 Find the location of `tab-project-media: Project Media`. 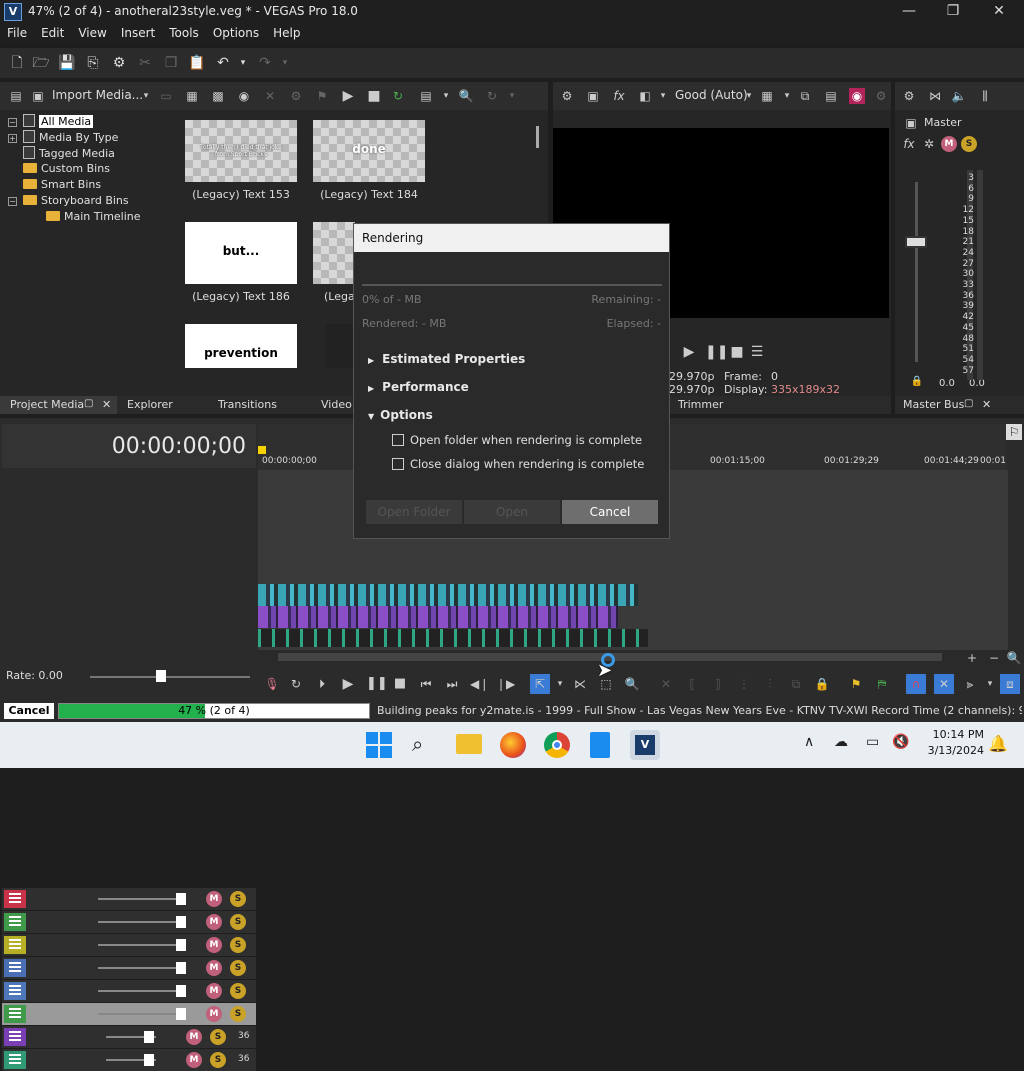

tab-project-media: Project Media is located at coordinates (58, 405).